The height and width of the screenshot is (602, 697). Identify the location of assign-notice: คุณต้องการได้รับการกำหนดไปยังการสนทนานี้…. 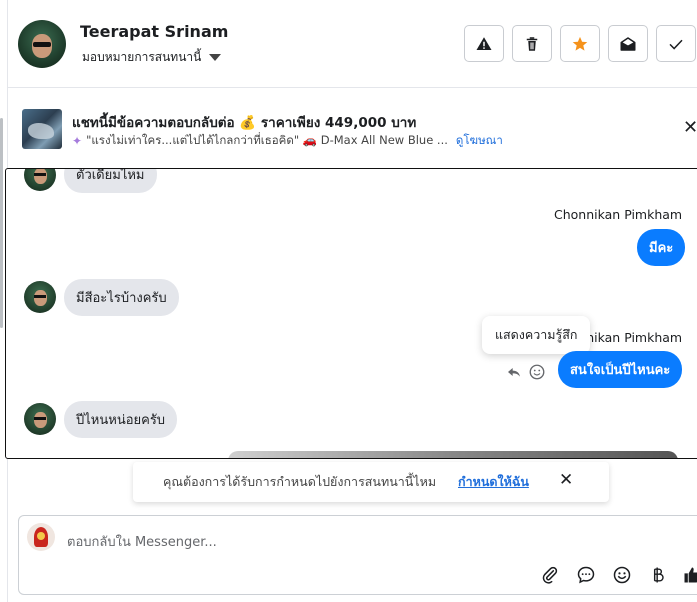
(371, 482).